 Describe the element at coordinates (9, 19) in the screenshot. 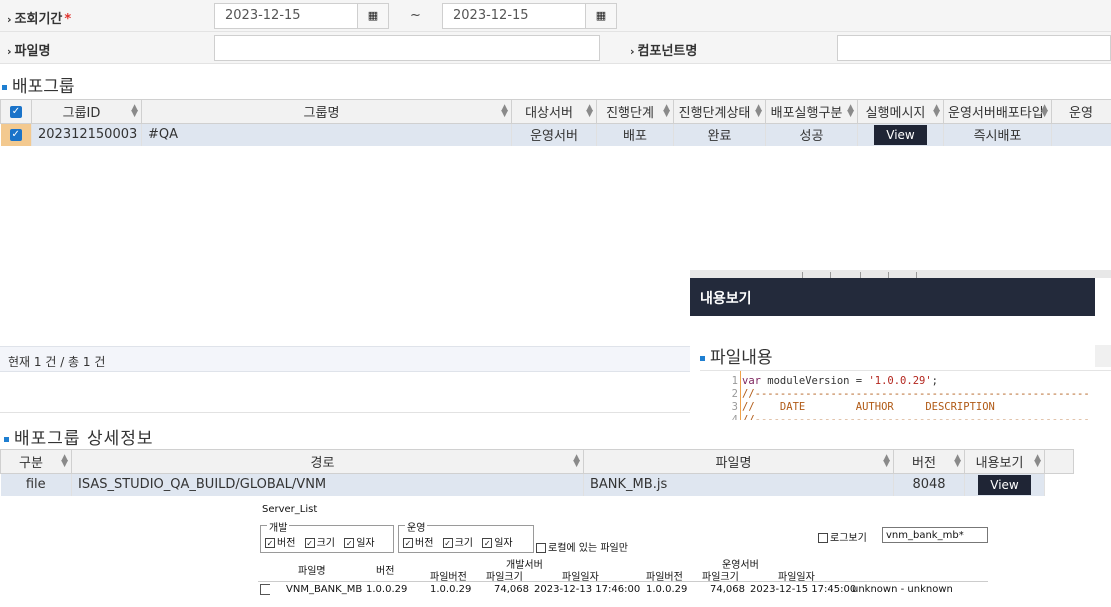

I see `chevron-right-icon: ›` at that location.